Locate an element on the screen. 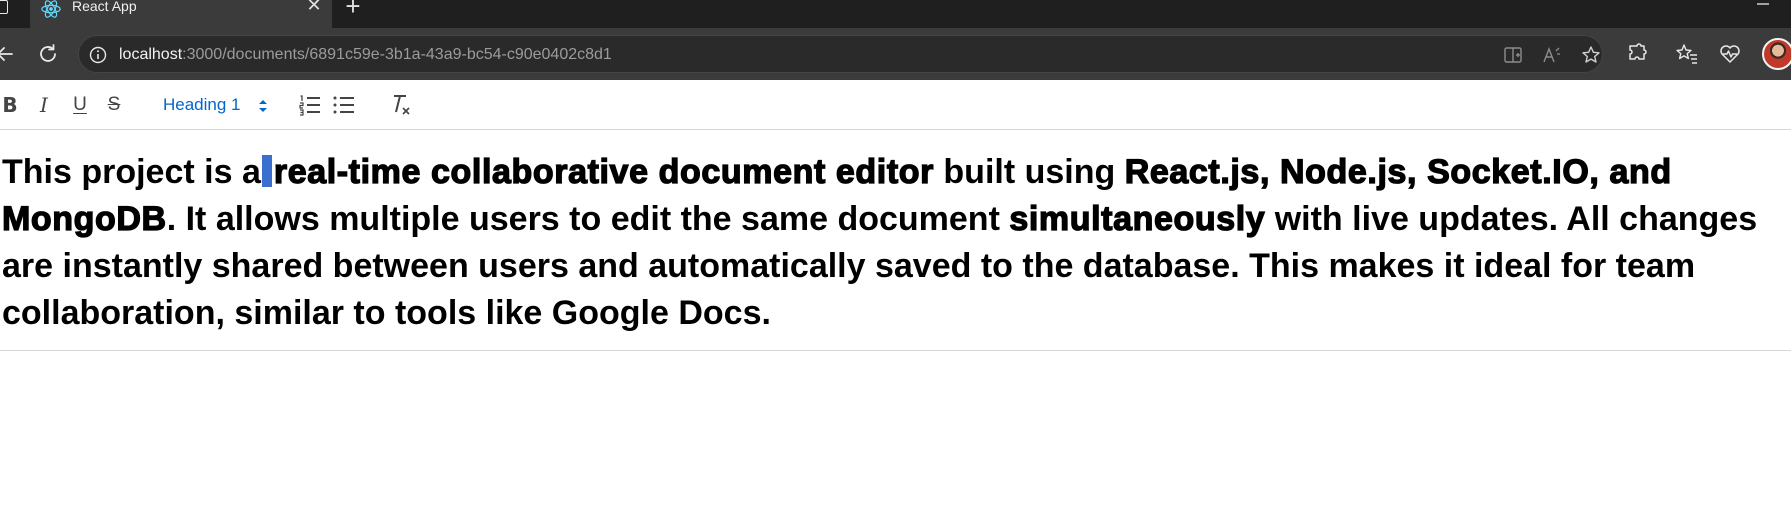 Image resolution: width=1791 pixels, height=518 pixels. url-host: localhost is located at coordinates (151, 54).